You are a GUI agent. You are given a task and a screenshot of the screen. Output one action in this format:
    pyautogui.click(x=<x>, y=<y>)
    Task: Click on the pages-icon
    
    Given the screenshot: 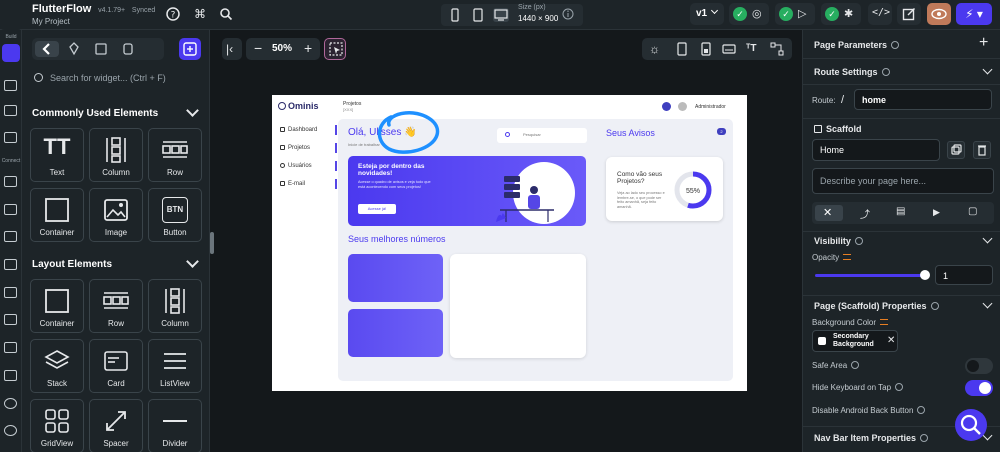 What is the action you would take?
    pyautogui.click(x=10, y=85)
    